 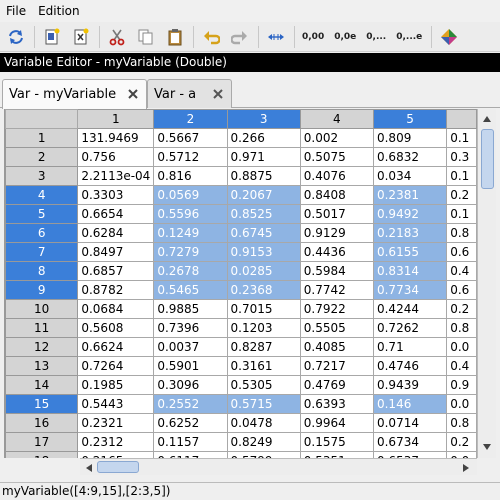 What do you see at coordinates (190, 252) in the screenshot?
I see `table-cell: 0.7279` at bounding box center [190, 252].